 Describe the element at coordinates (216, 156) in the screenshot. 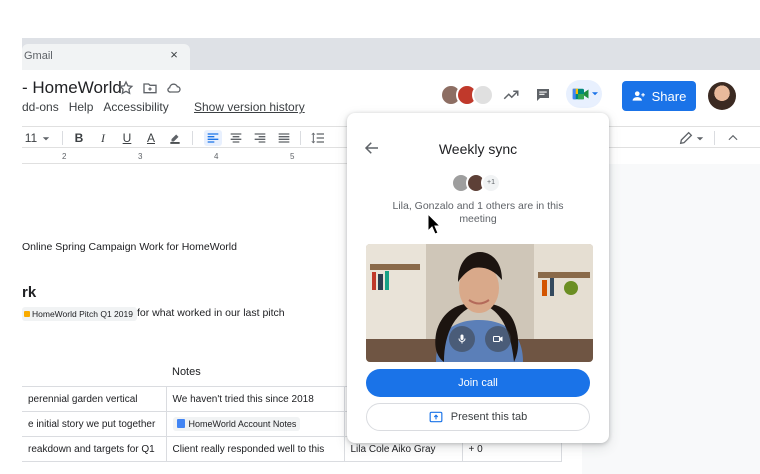

I see `ruler-mark: 4` at that location.